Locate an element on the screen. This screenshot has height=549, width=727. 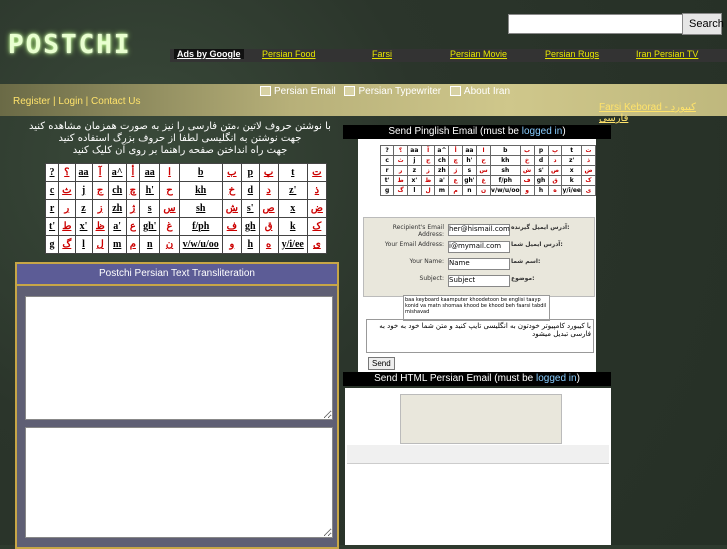
persian-output-textarea is located at coordinates (179, 482).